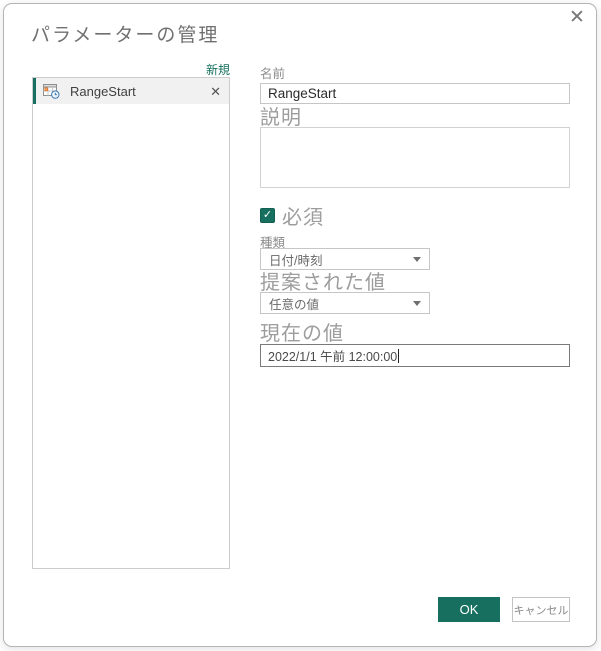  What do you see at coordinates (469, 609) in the screenshot?
I see `ok-button: OK` at bounding box center [469, 609].